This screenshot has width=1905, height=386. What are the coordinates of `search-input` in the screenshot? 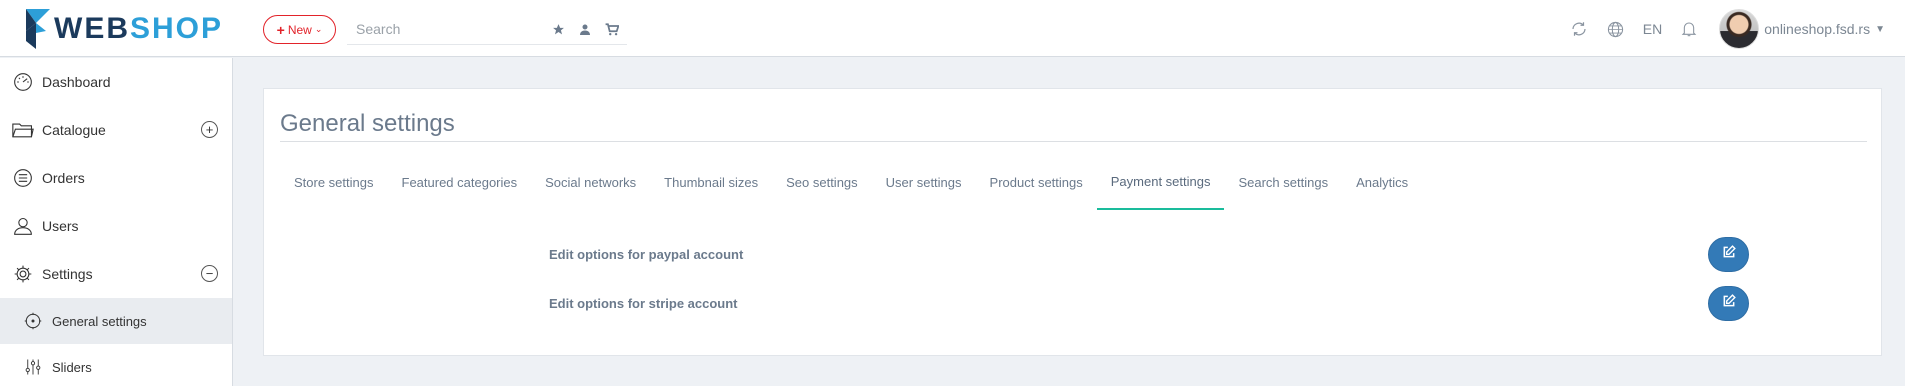 It's located at (444, 29).